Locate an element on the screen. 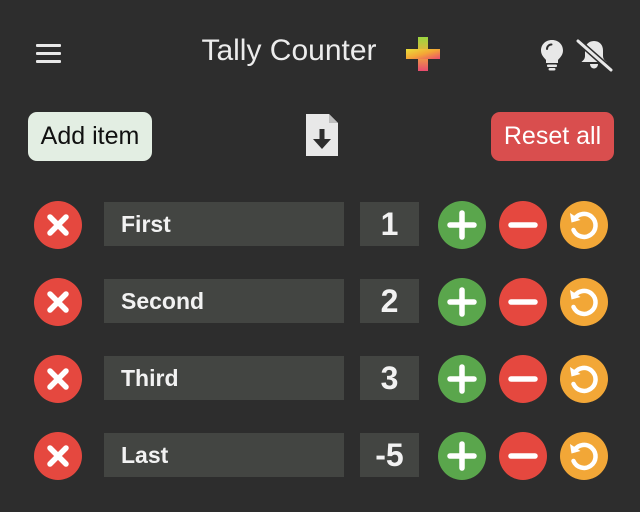  counter-row: Third 3 is located at coordinates (320, 379).